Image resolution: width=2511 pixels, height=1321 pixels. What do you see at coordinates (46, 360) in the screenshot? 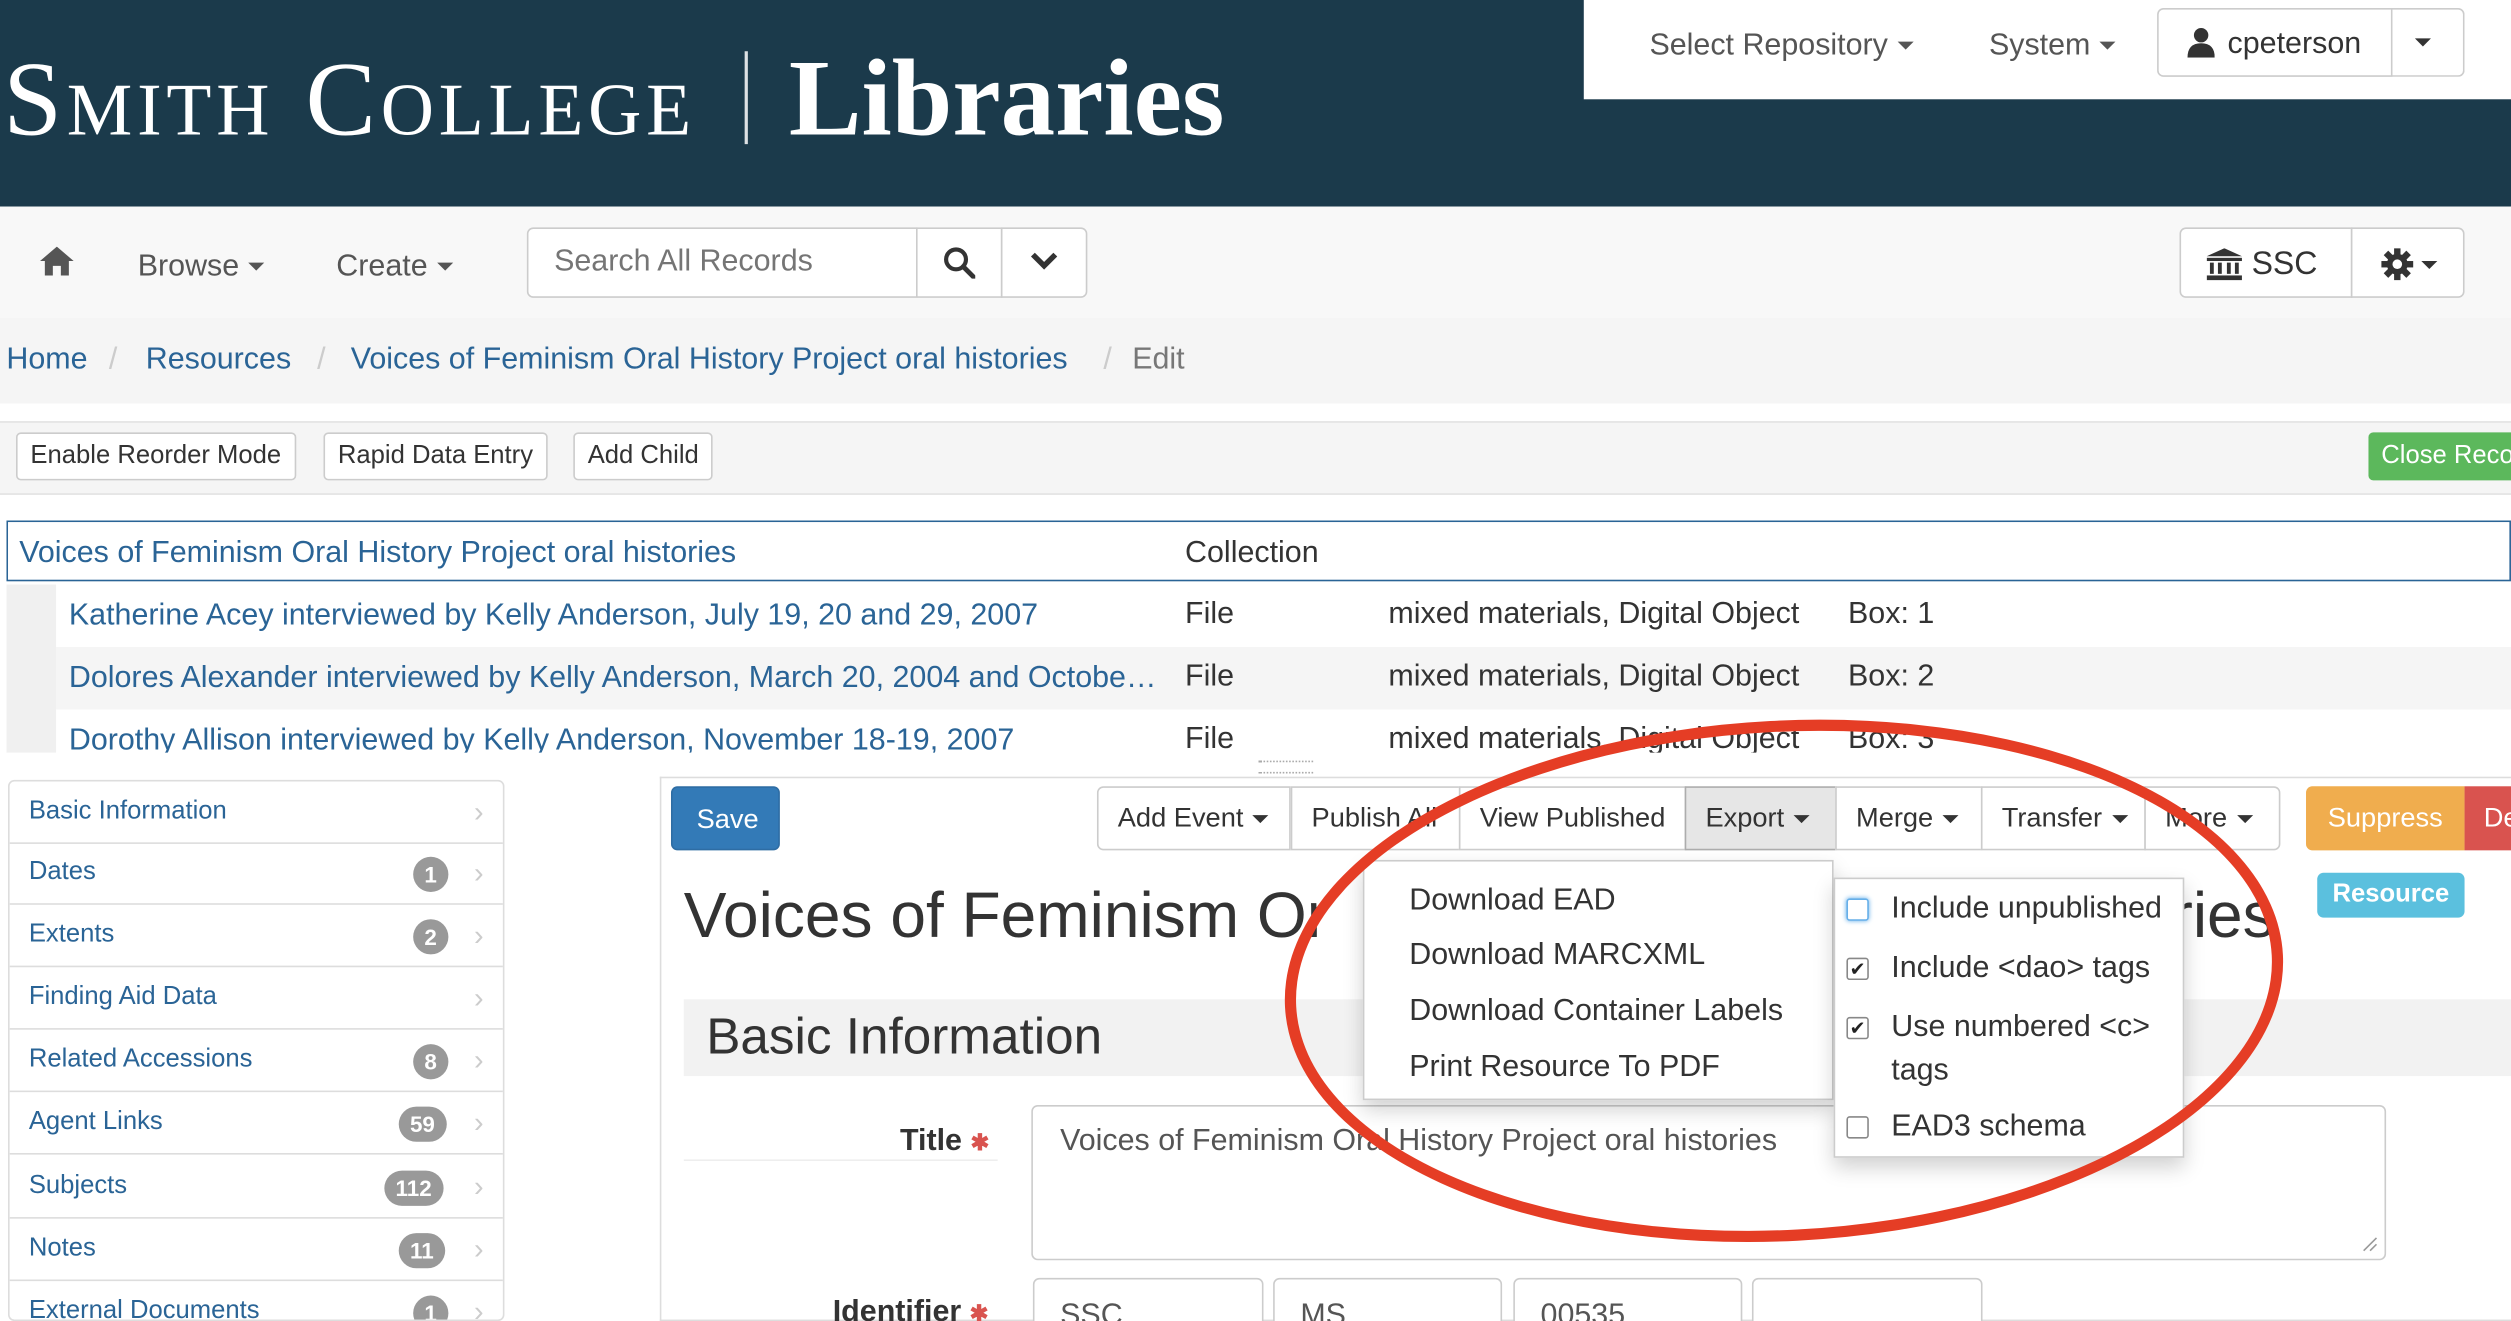
I see `breadcrumb-home: Home` at bounding box center [46, 360].